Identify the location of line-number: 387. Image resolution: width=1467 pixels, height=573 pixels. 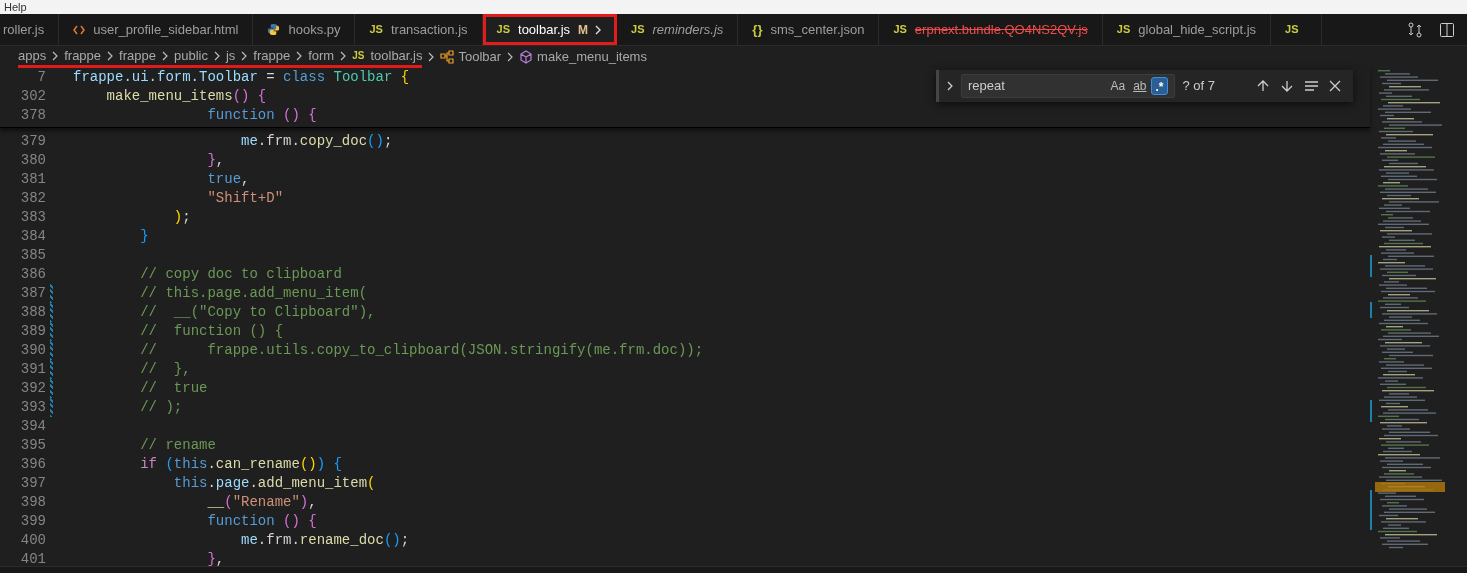
(32, 293).